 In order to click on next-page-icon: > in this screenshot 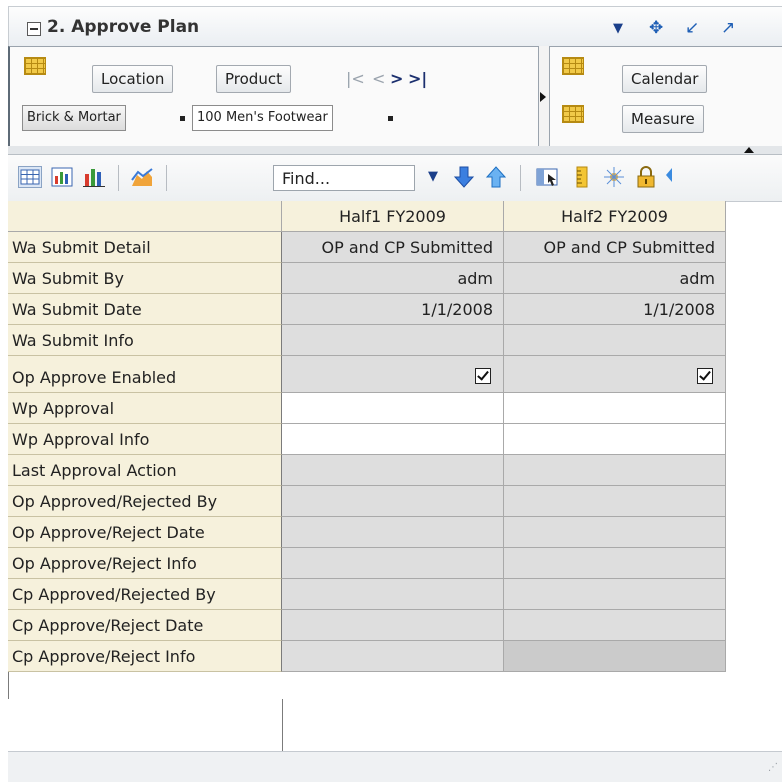, I will do `click(396, 78)`.